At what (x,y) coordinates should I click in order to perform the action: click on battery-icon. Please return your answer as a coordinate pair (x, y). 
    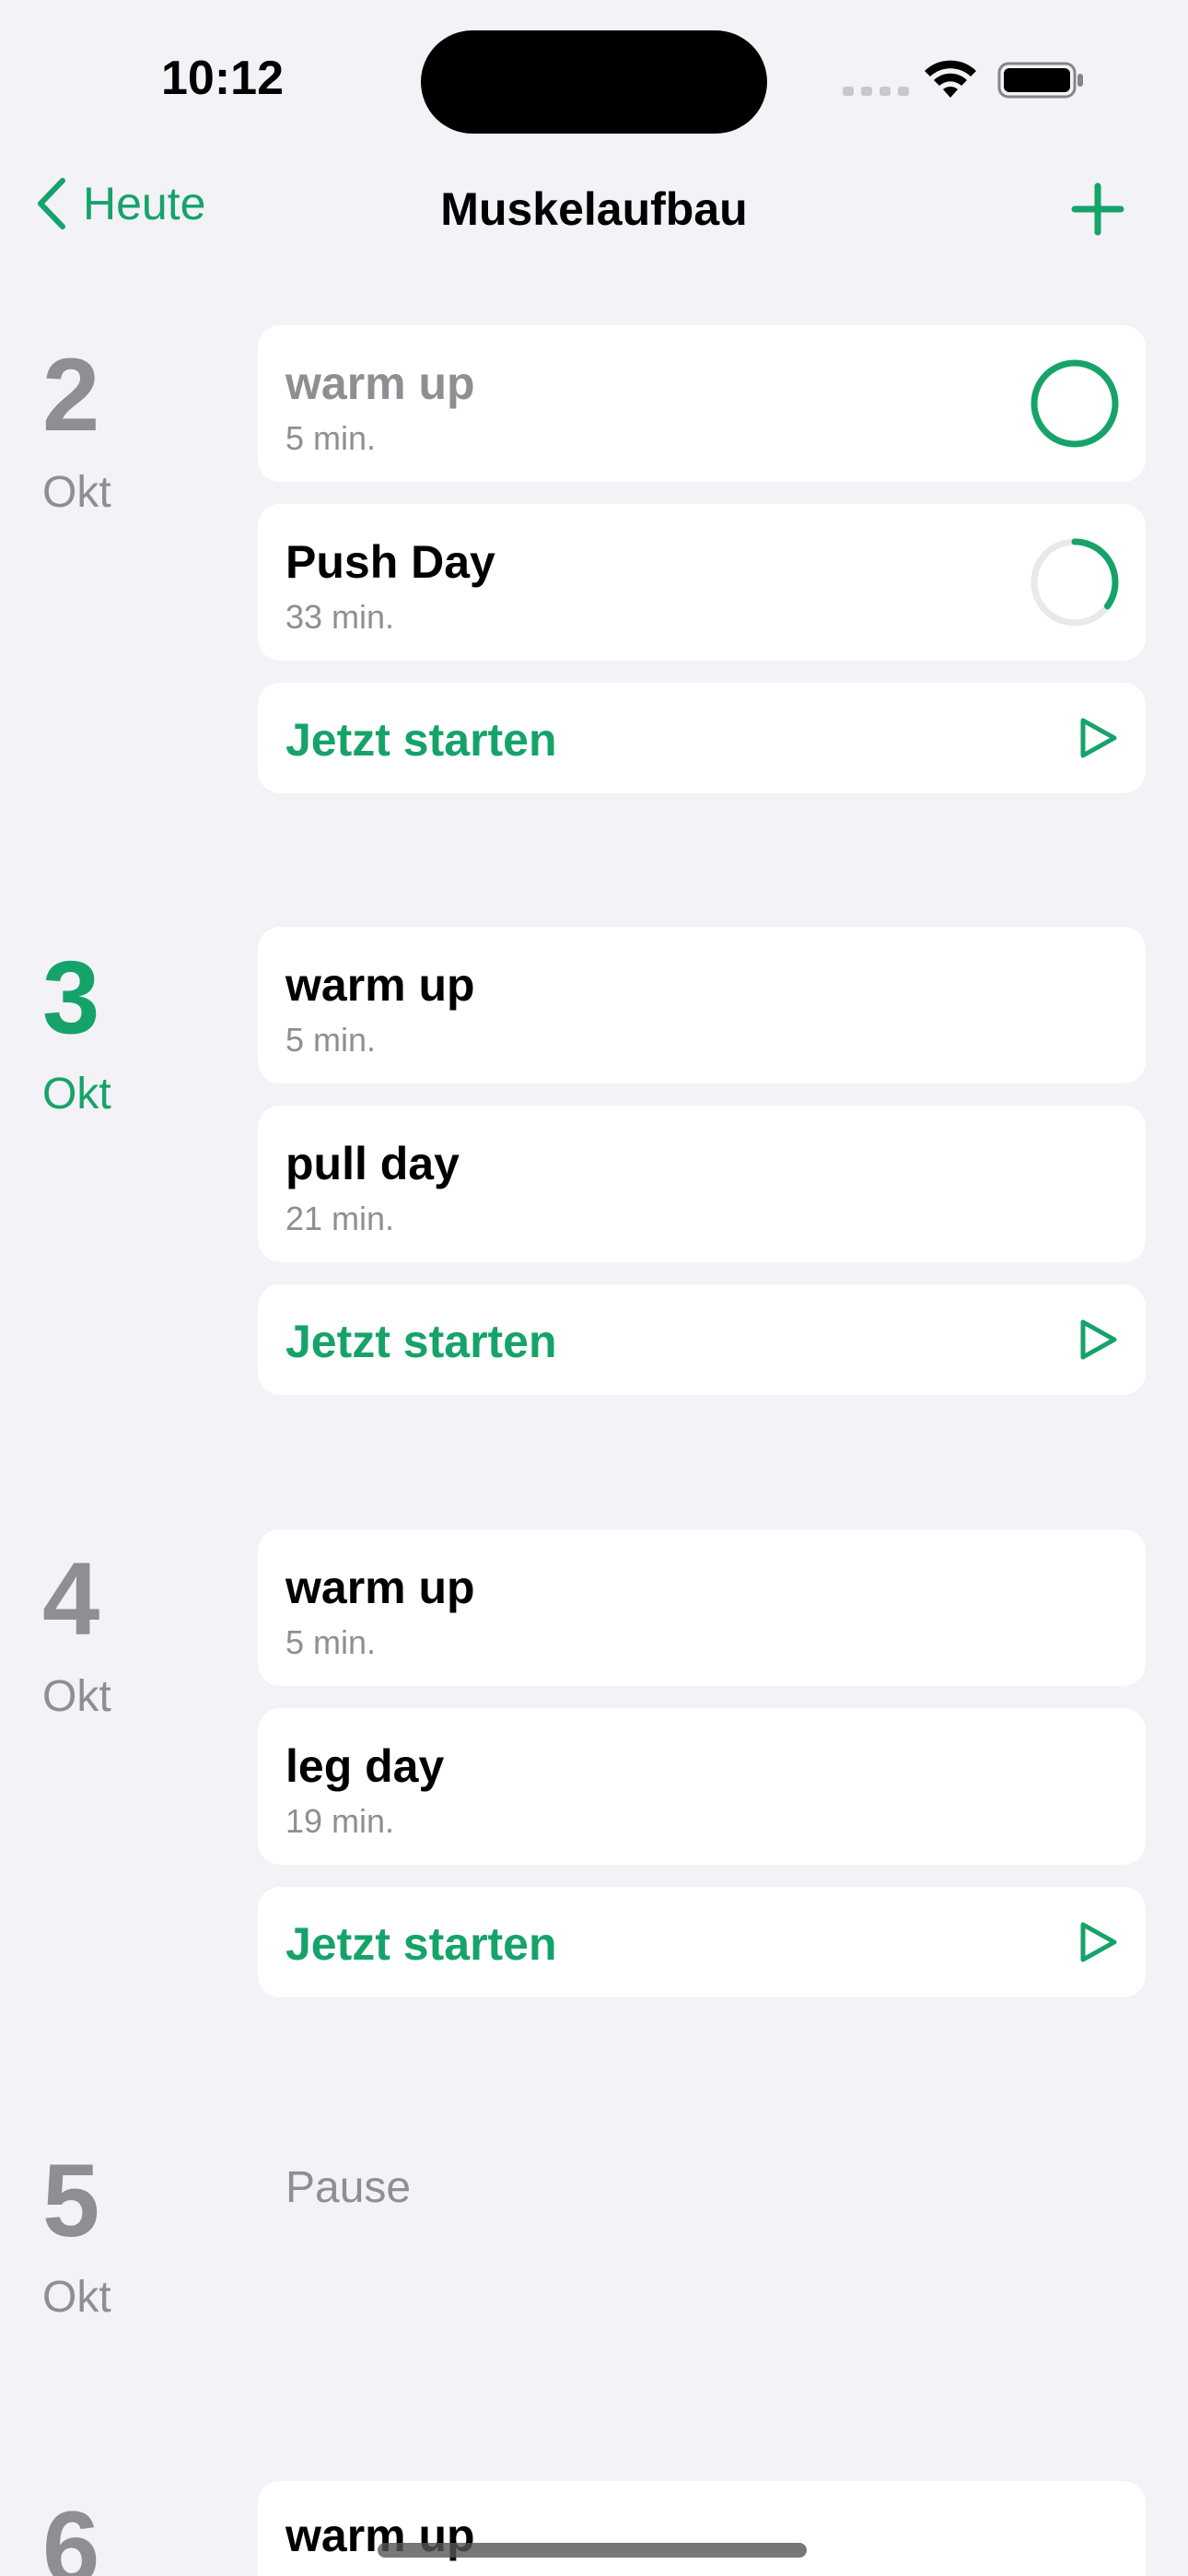
    Looking at the image, I should click on (1040, 80).